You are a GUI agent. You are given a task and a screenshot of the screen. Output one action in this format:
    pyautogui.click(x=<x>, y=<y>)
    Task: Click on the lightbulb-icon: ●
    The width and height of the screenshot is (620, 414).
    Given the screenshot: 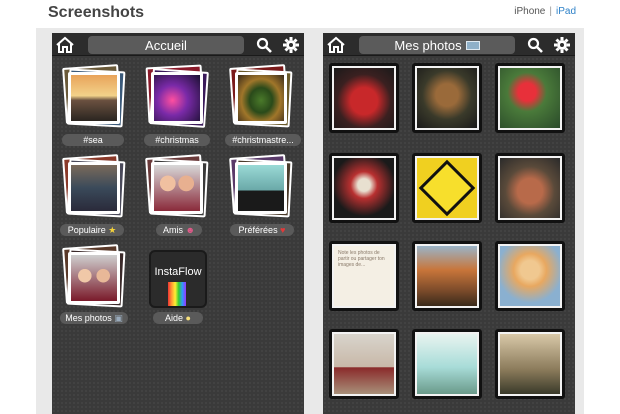 What is the action you would take?
    pyautogui.click(x=188, y=318)
    